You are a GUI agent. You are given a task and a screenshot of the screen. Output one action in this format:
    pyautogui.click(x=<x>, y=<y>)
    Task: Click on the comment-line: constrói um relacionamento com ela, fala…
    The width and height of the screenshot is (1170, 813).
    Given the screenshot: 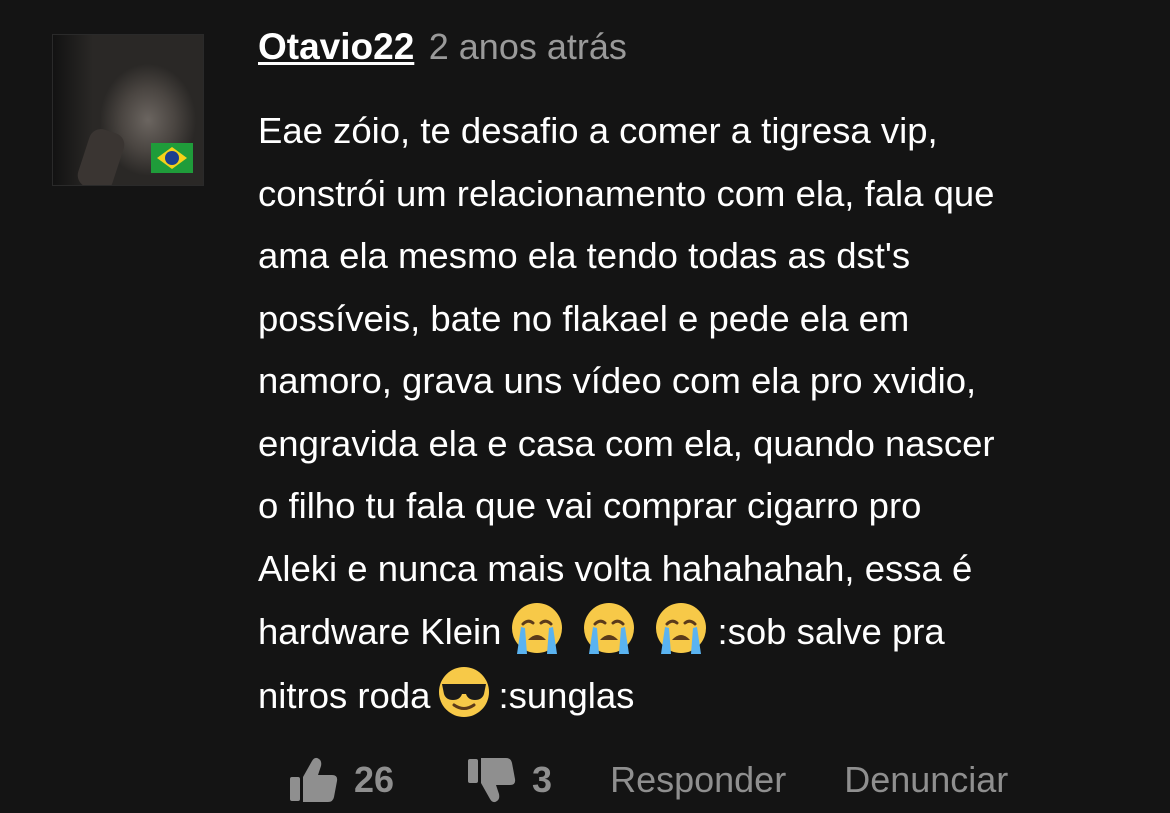 What is the action you would take?
    pyautogui.click(x=626, y=193)
    